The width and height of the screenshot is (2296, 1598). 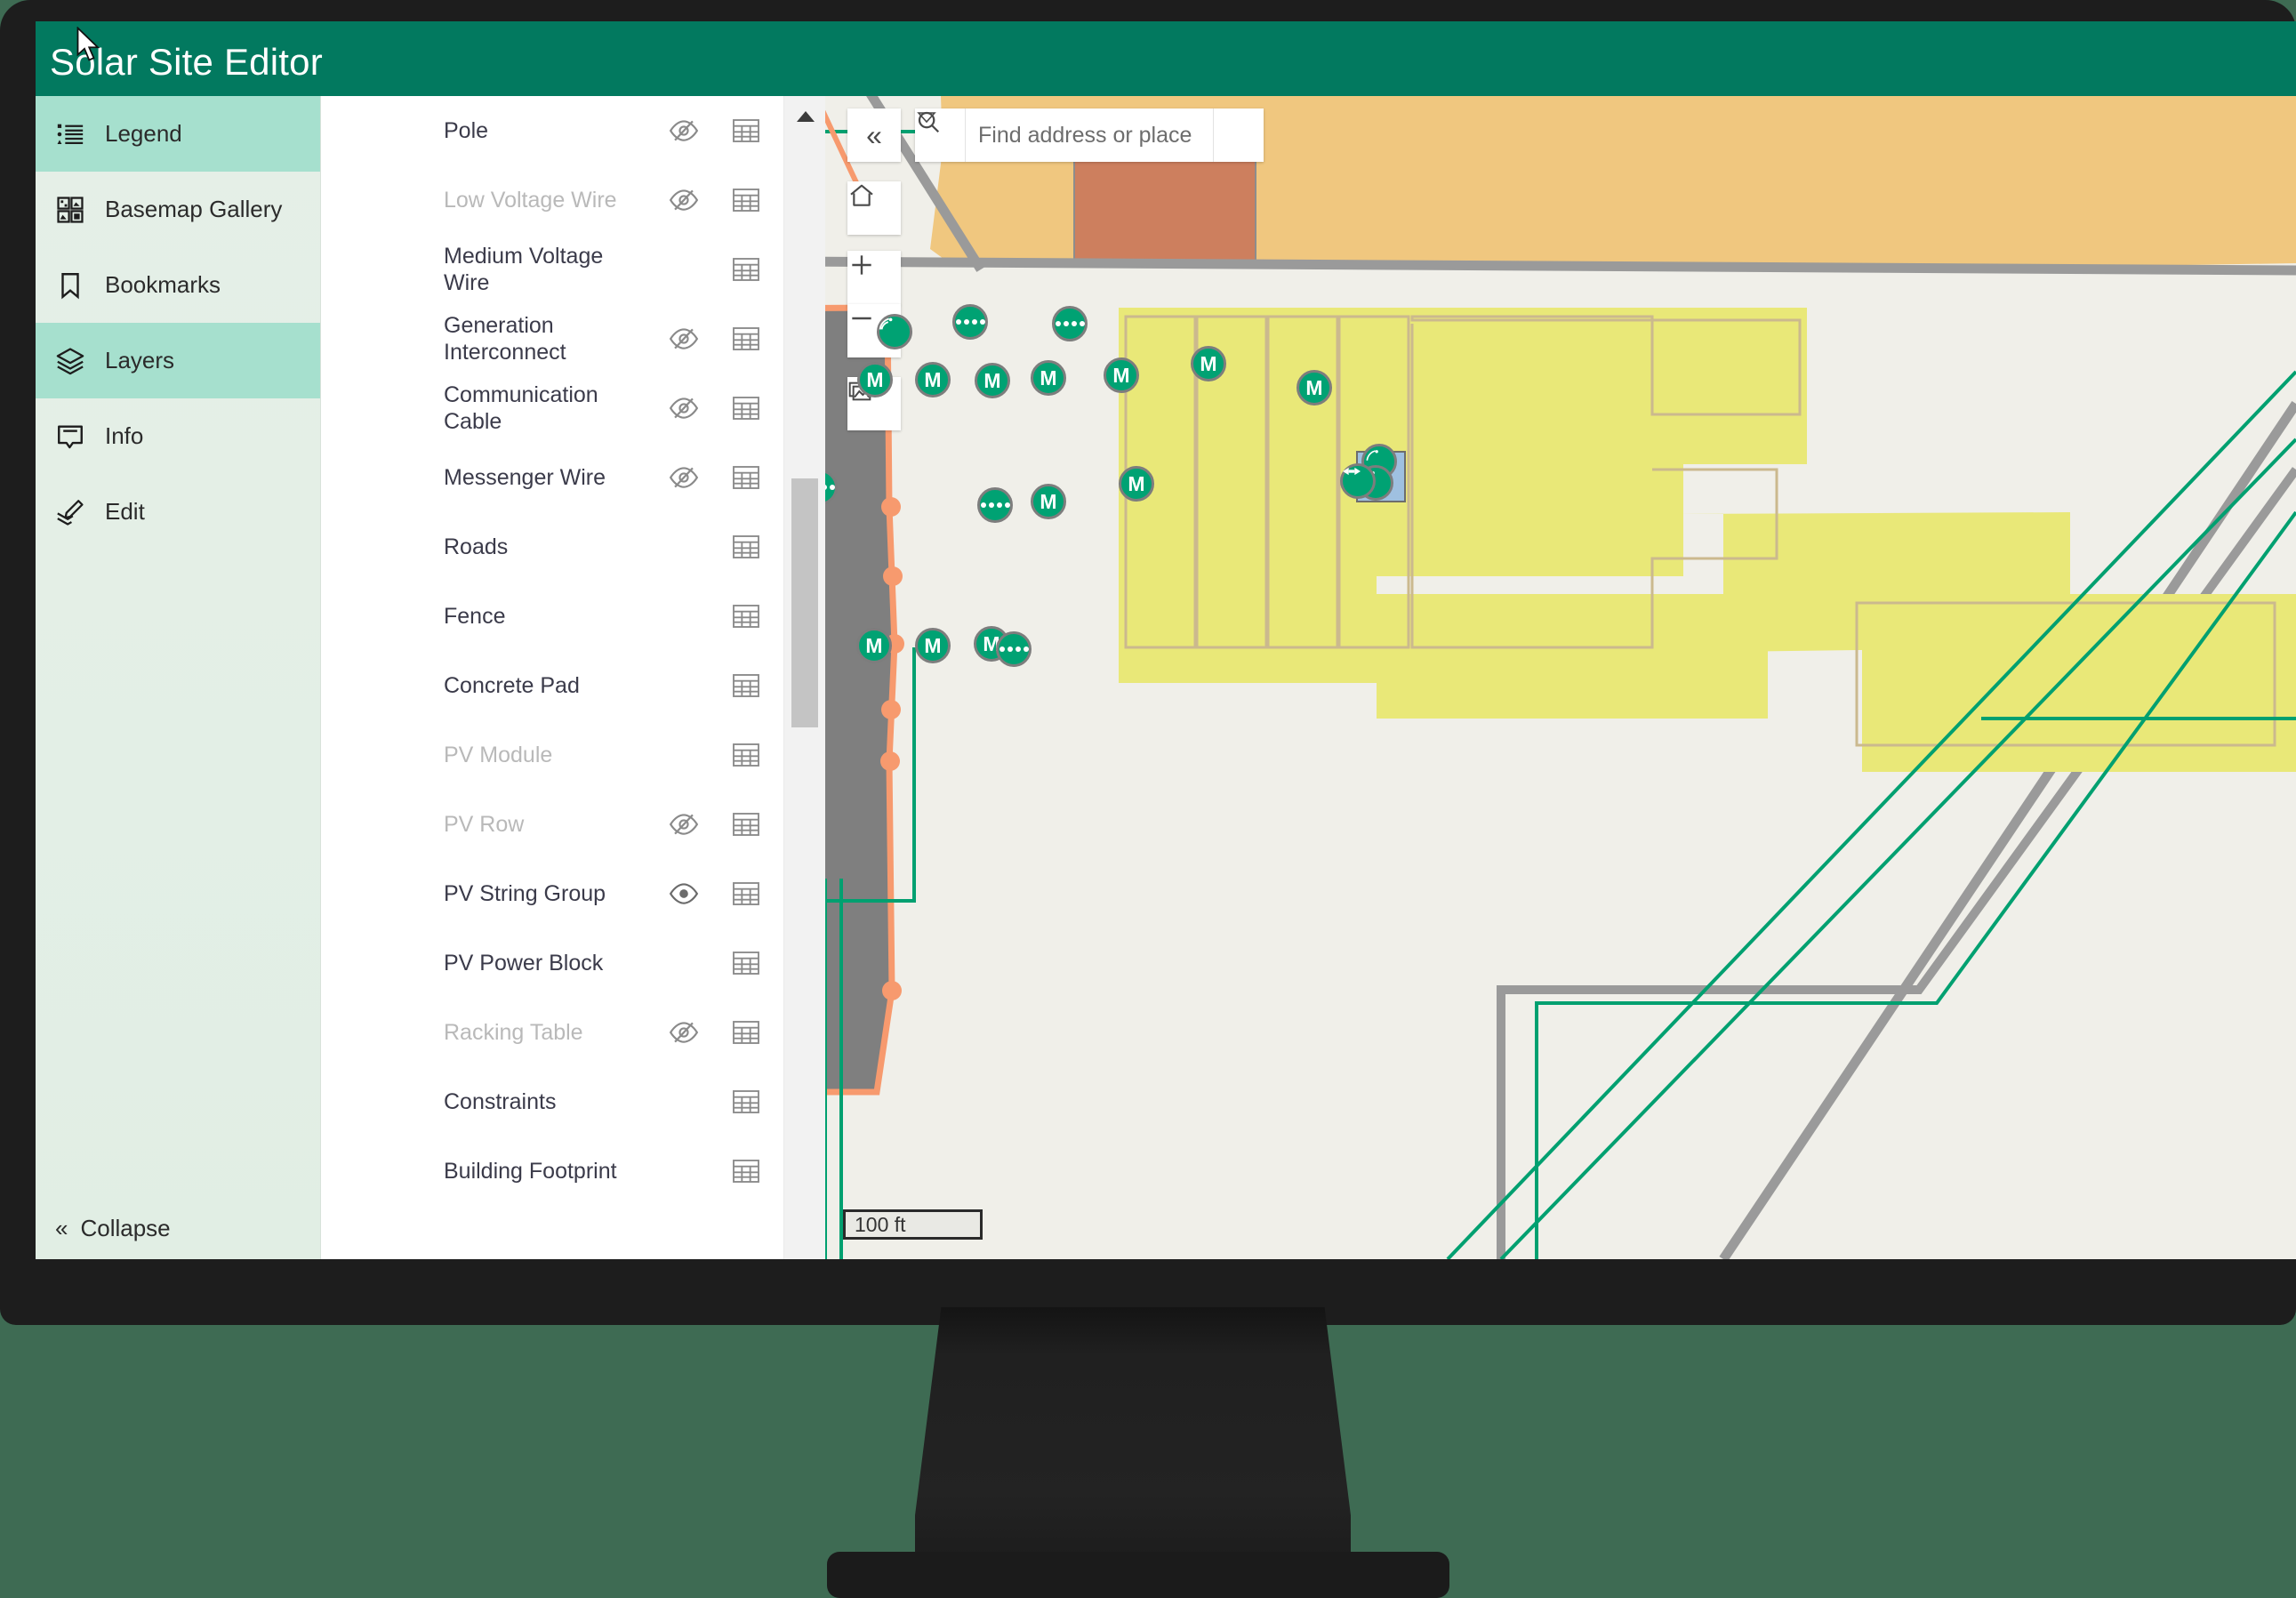 What do you see at coordinates (75, 134) in the screenshot?
I see `legend-list-icon` at bounding box center [75, 134].